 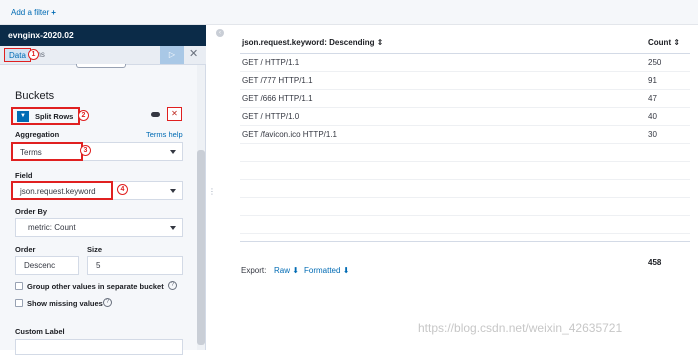 What do you see at coordinates (289, 134) in the screenshot?
I see `cell-request: GET /favicon.ico HTTP/1.1` at bounding box center [289, 134].